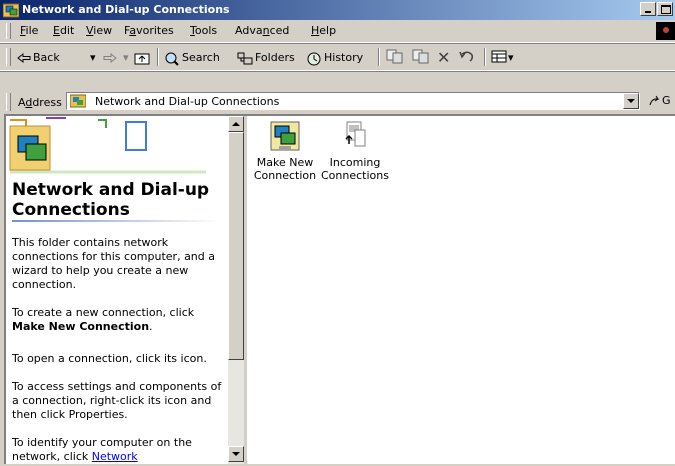  Describe the element at coordinates (107, 145) in the screenshot. I see `network-banner-icon` at that location.